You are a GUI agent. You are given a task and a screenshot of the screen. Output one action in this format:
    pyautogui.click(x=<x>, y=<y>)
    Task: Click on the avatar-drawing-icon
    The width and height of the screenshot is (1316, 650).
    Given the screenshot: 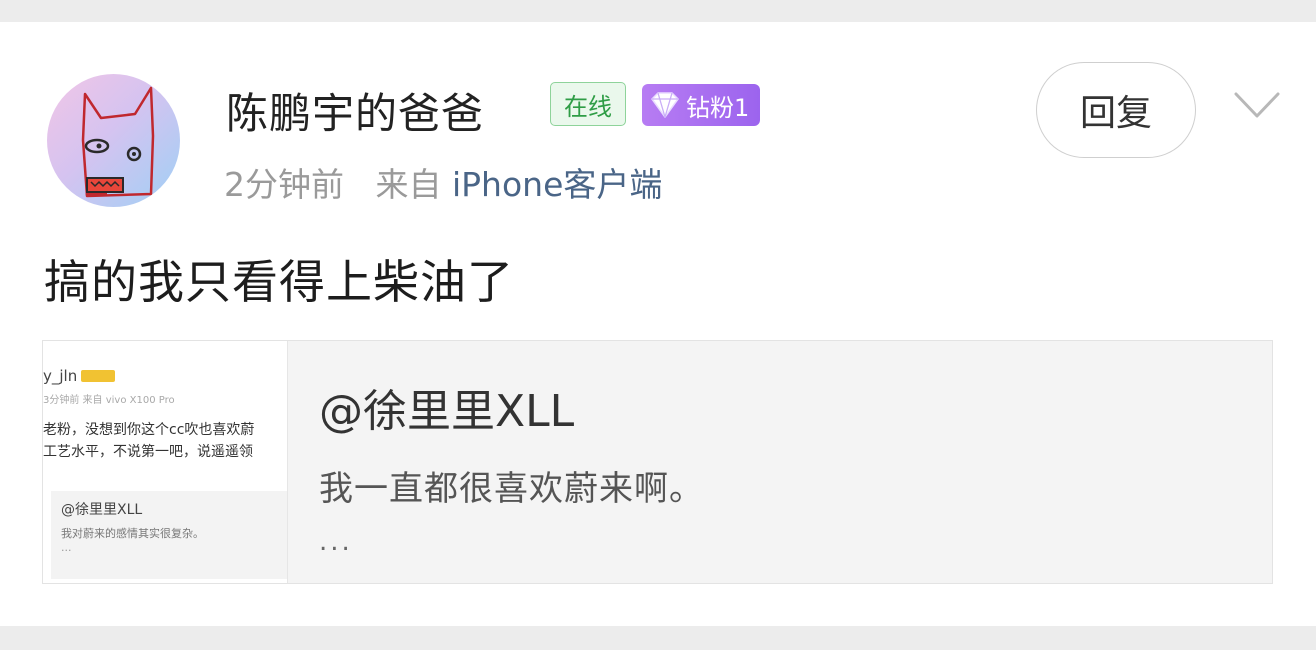 What is the action you would take?
    pyautogui.click(x=118, y=142)
    